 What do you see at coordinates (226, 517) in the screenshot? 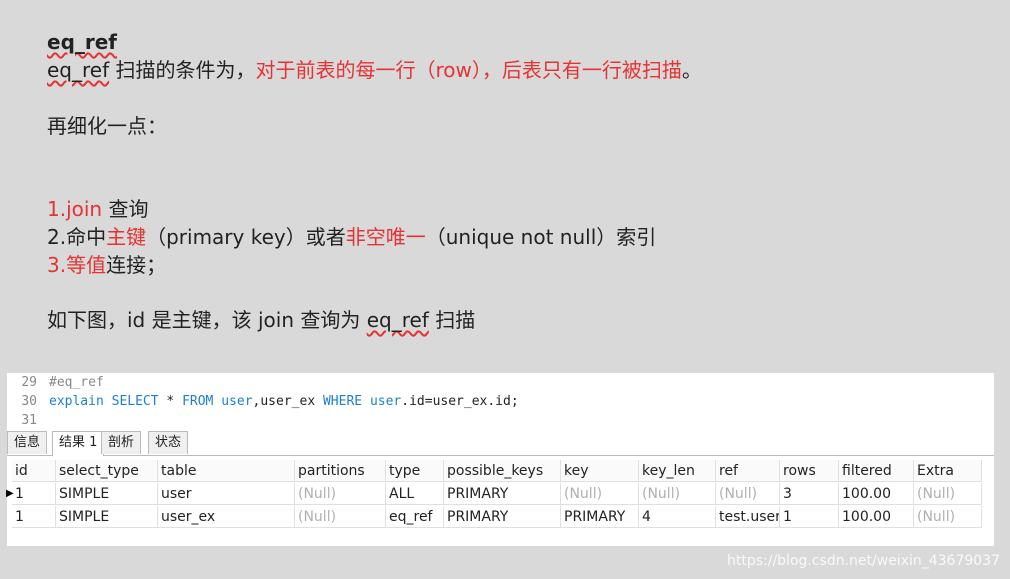
I see `table-cell: user_ex` at bounding box center [226, 517].